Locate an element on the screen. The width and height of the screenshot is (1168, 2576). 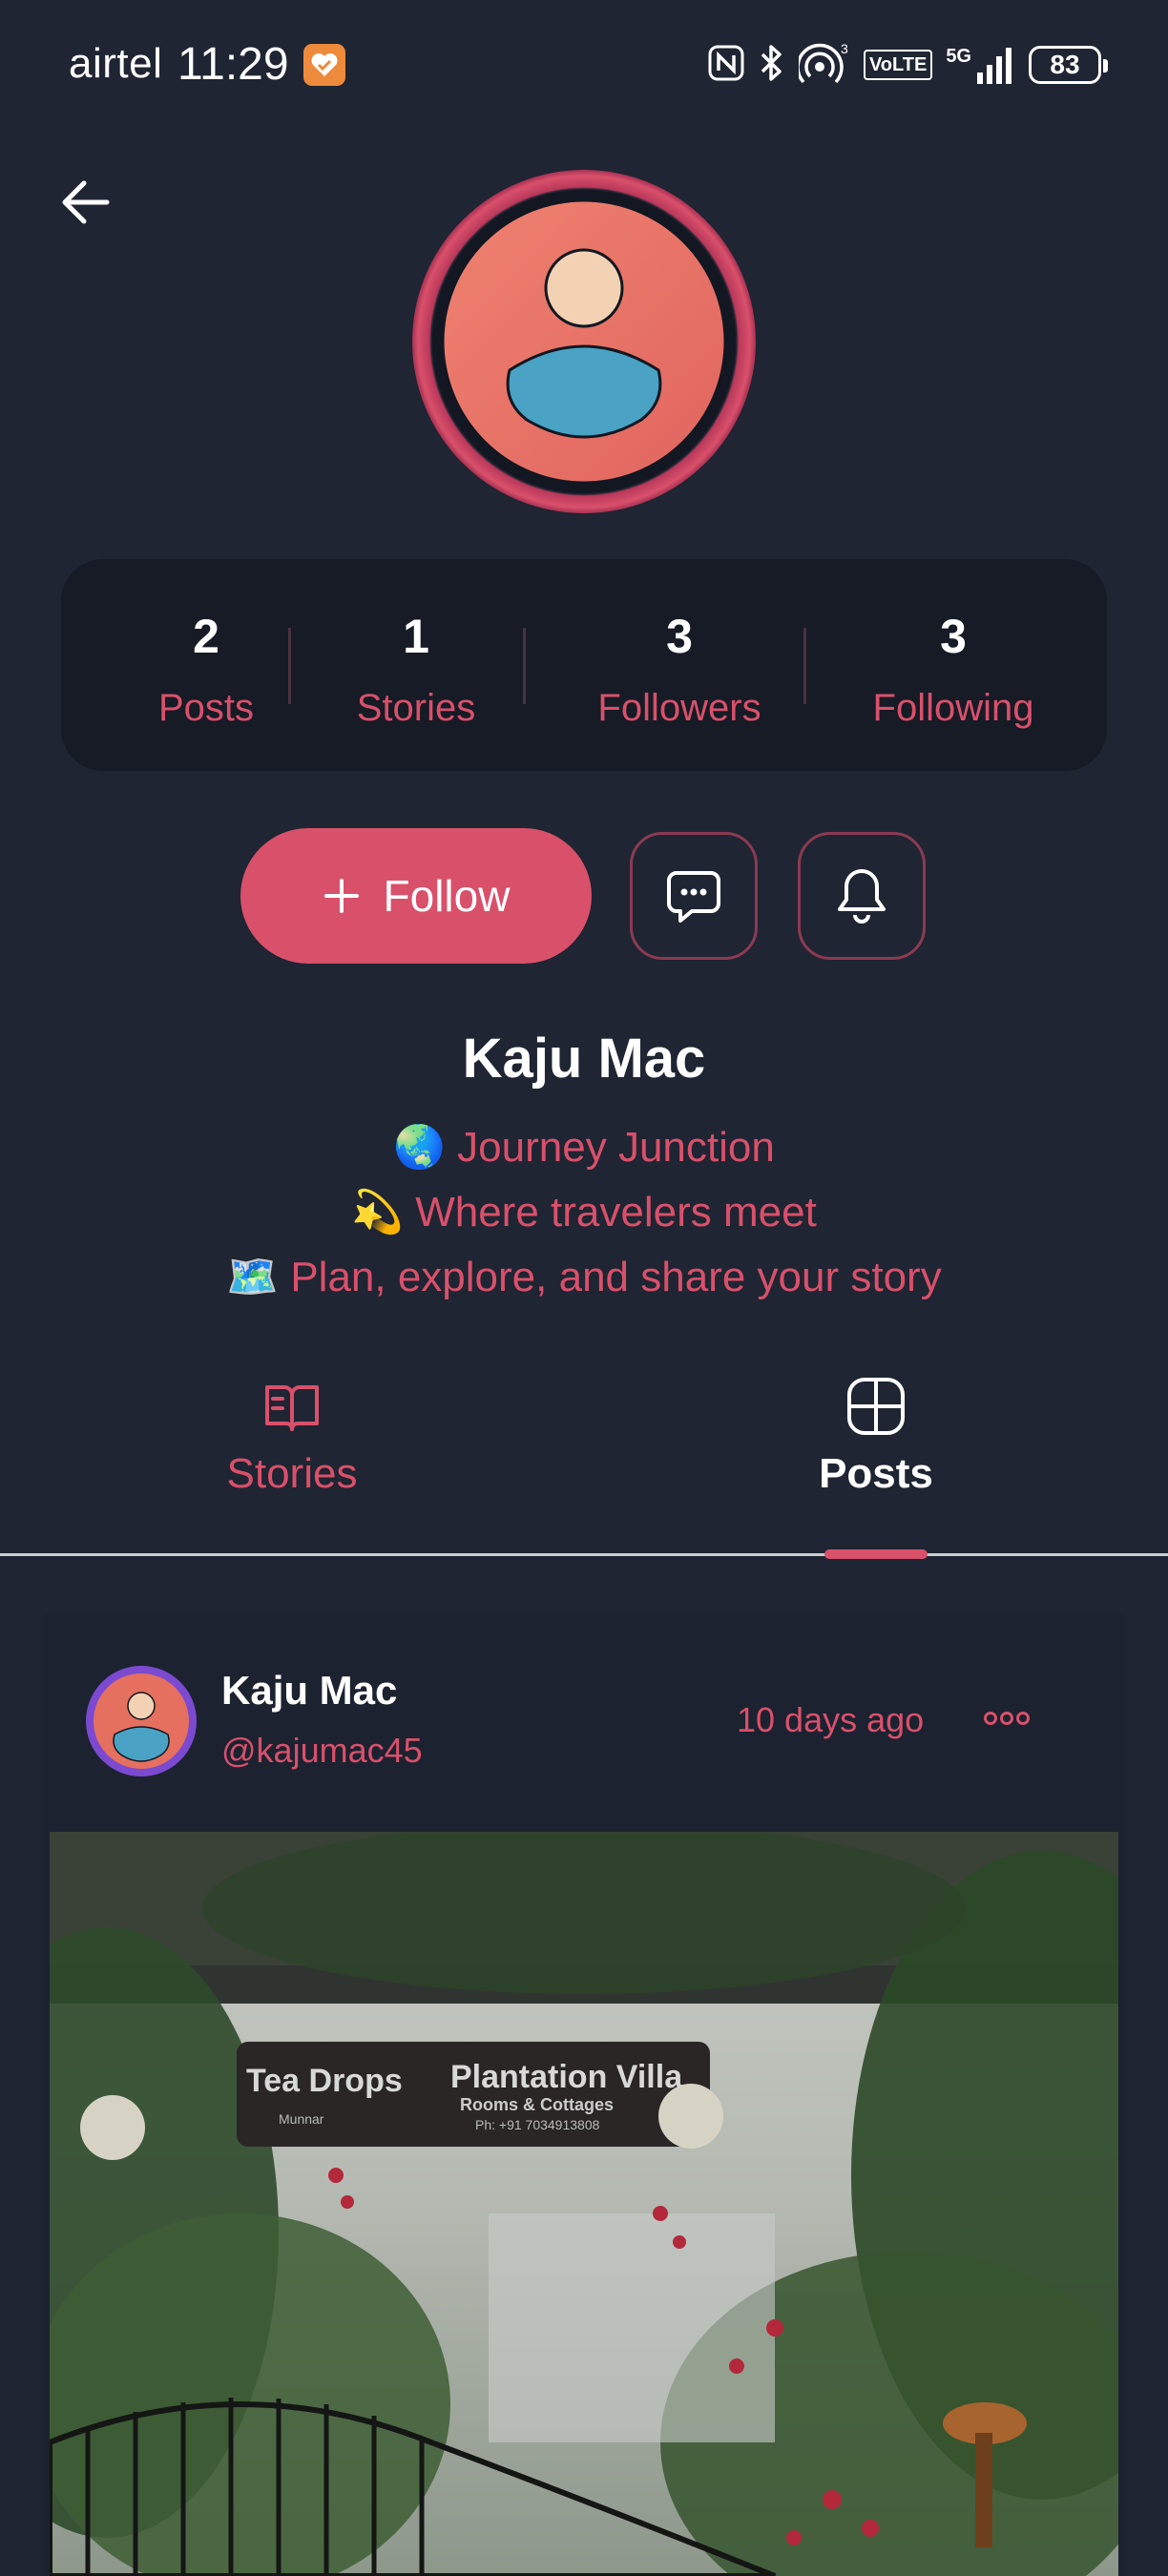
arrow-left-icon is located at coordinates (86, 202).